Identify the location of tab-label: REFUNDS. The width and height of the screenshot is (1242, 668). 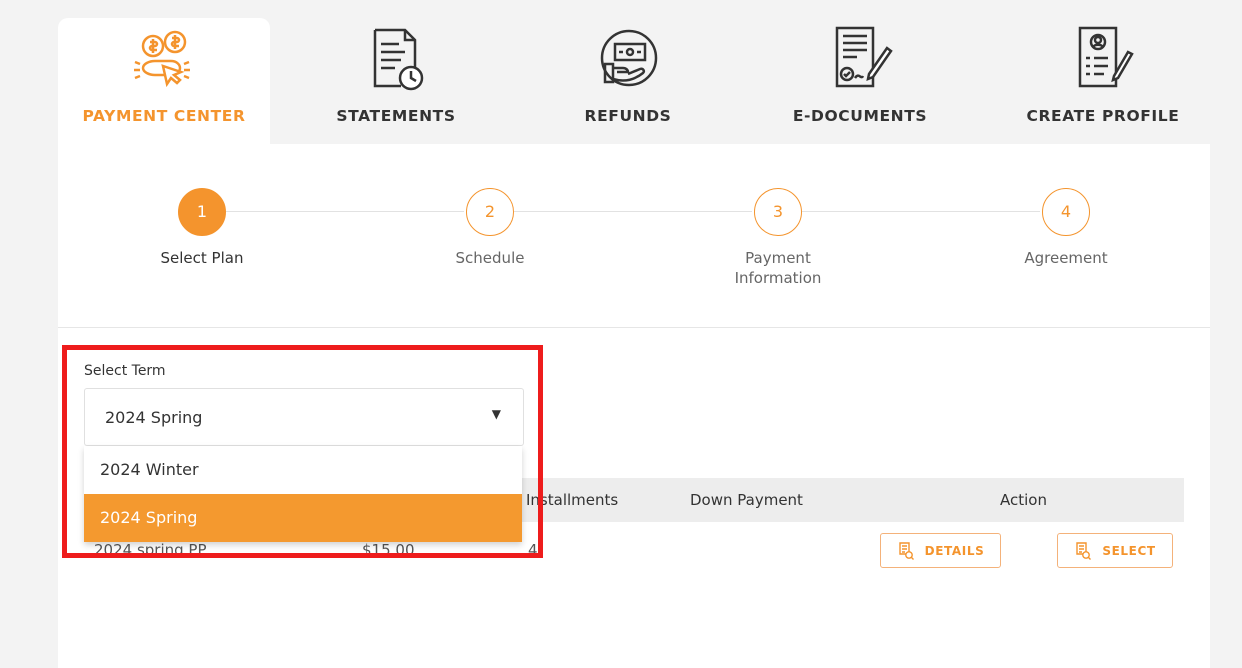
(628, 116).